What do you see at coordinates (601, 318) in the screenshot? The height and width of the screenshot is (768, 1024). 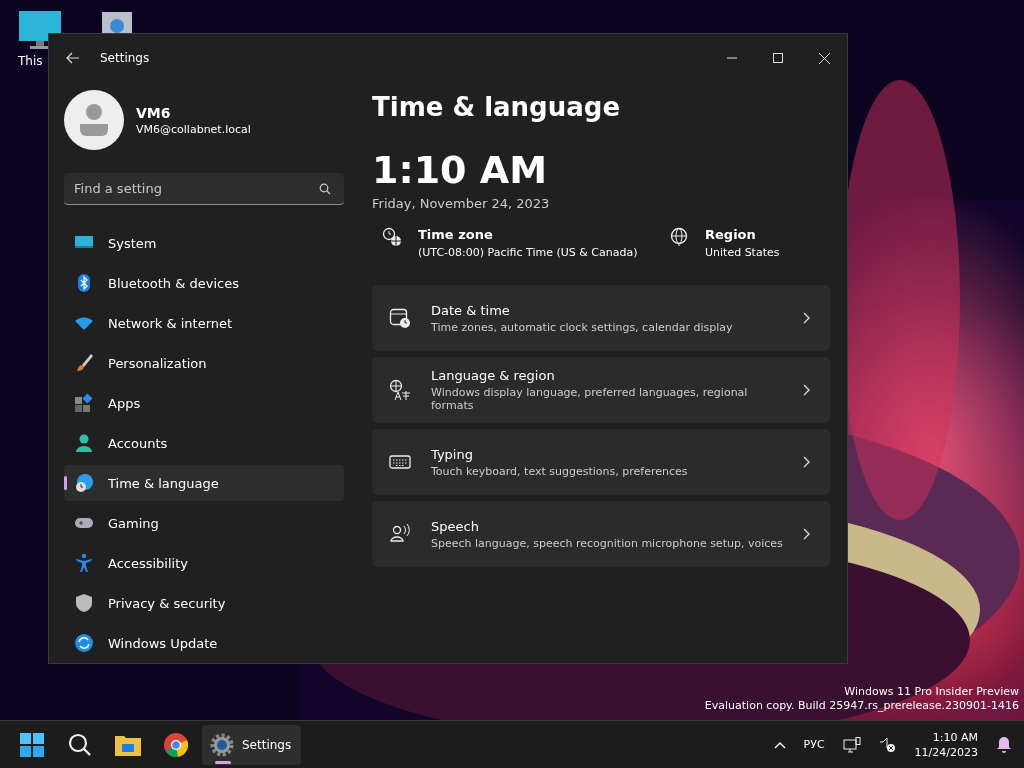 I see `settings-card: Date & time Time zones, automatic clock settings, calendar display` at bounding box center [601, 318].